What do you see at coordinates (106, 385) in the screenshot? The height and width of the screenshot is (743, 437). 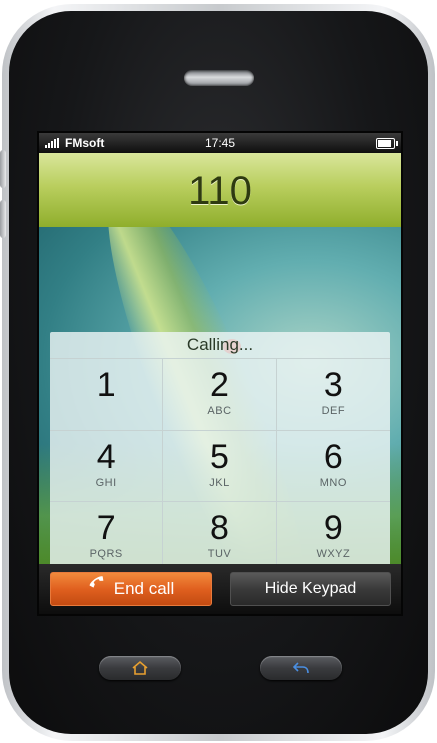 I see `key-digit: 1` at bounding box center [106, 385].